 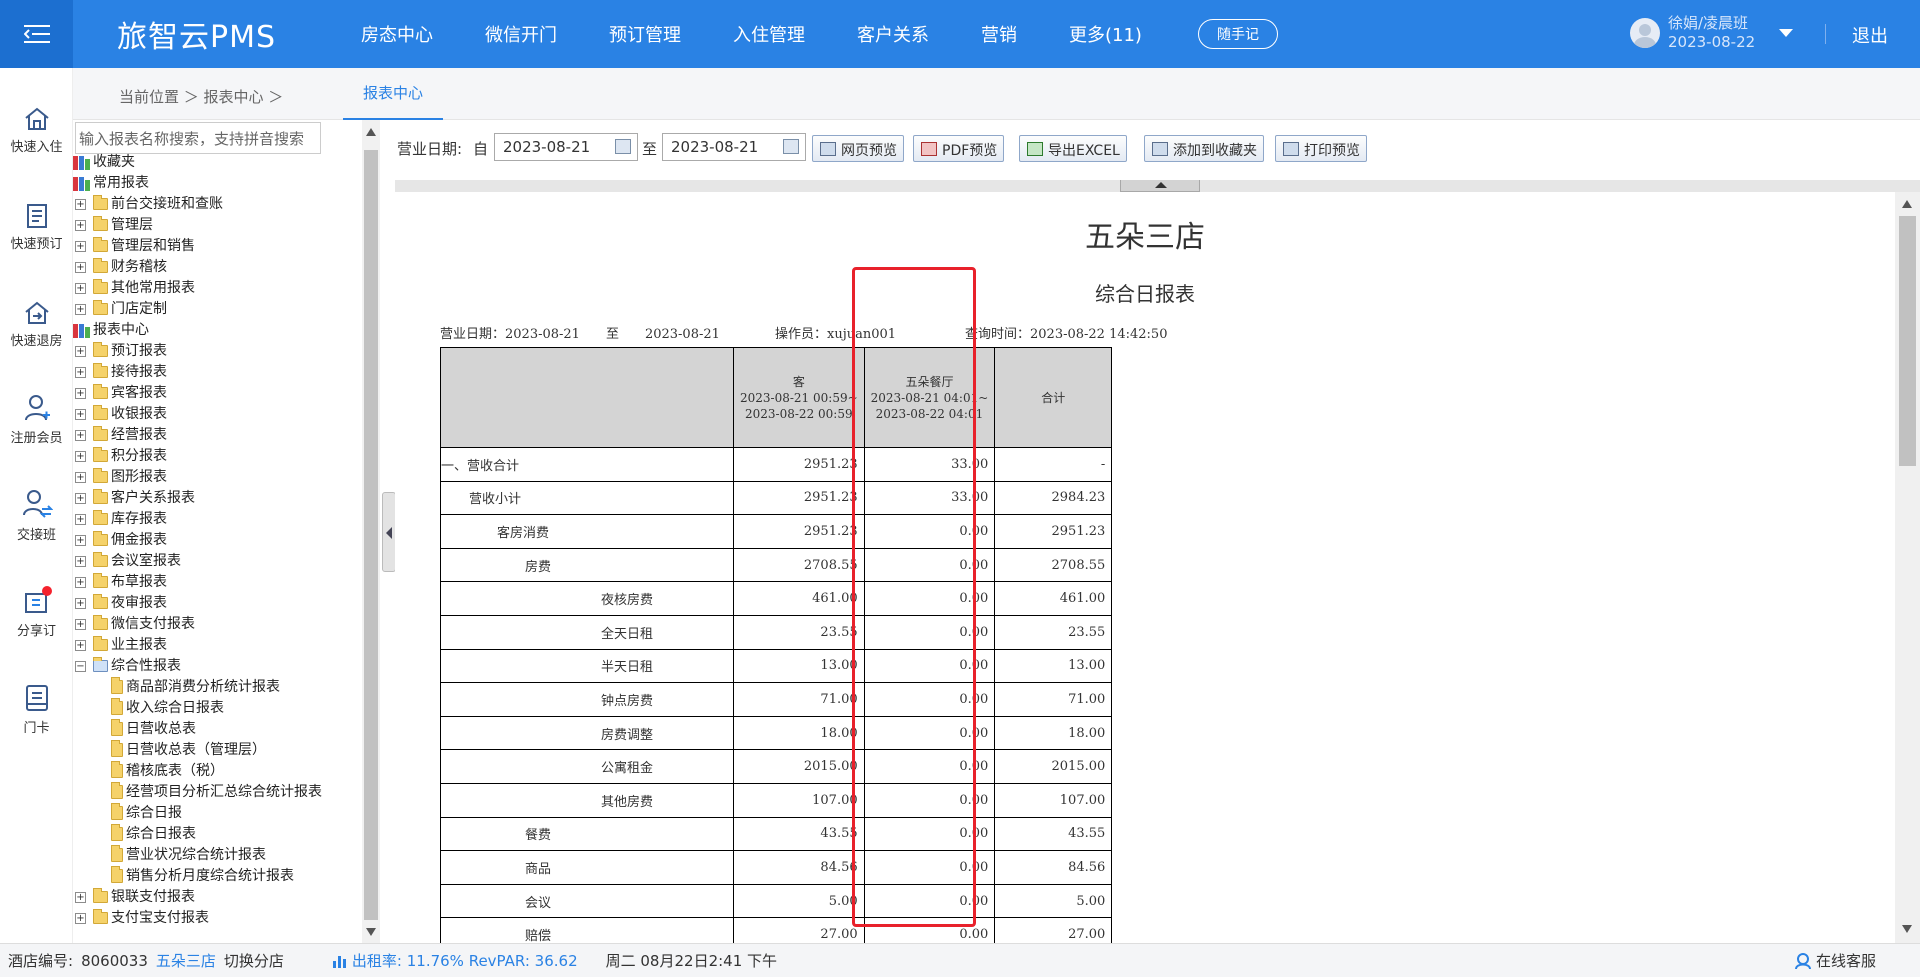 I want to click on tree-item-label: 收藏夹, so click(x=114, y=162).